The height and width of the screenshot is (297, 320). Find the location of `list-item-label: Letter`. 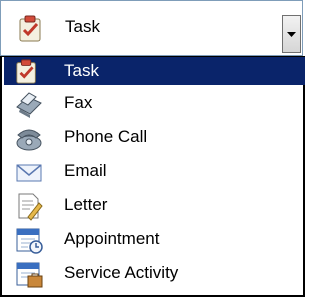

list-item-label: Letter is located at coordinates (86, 204).